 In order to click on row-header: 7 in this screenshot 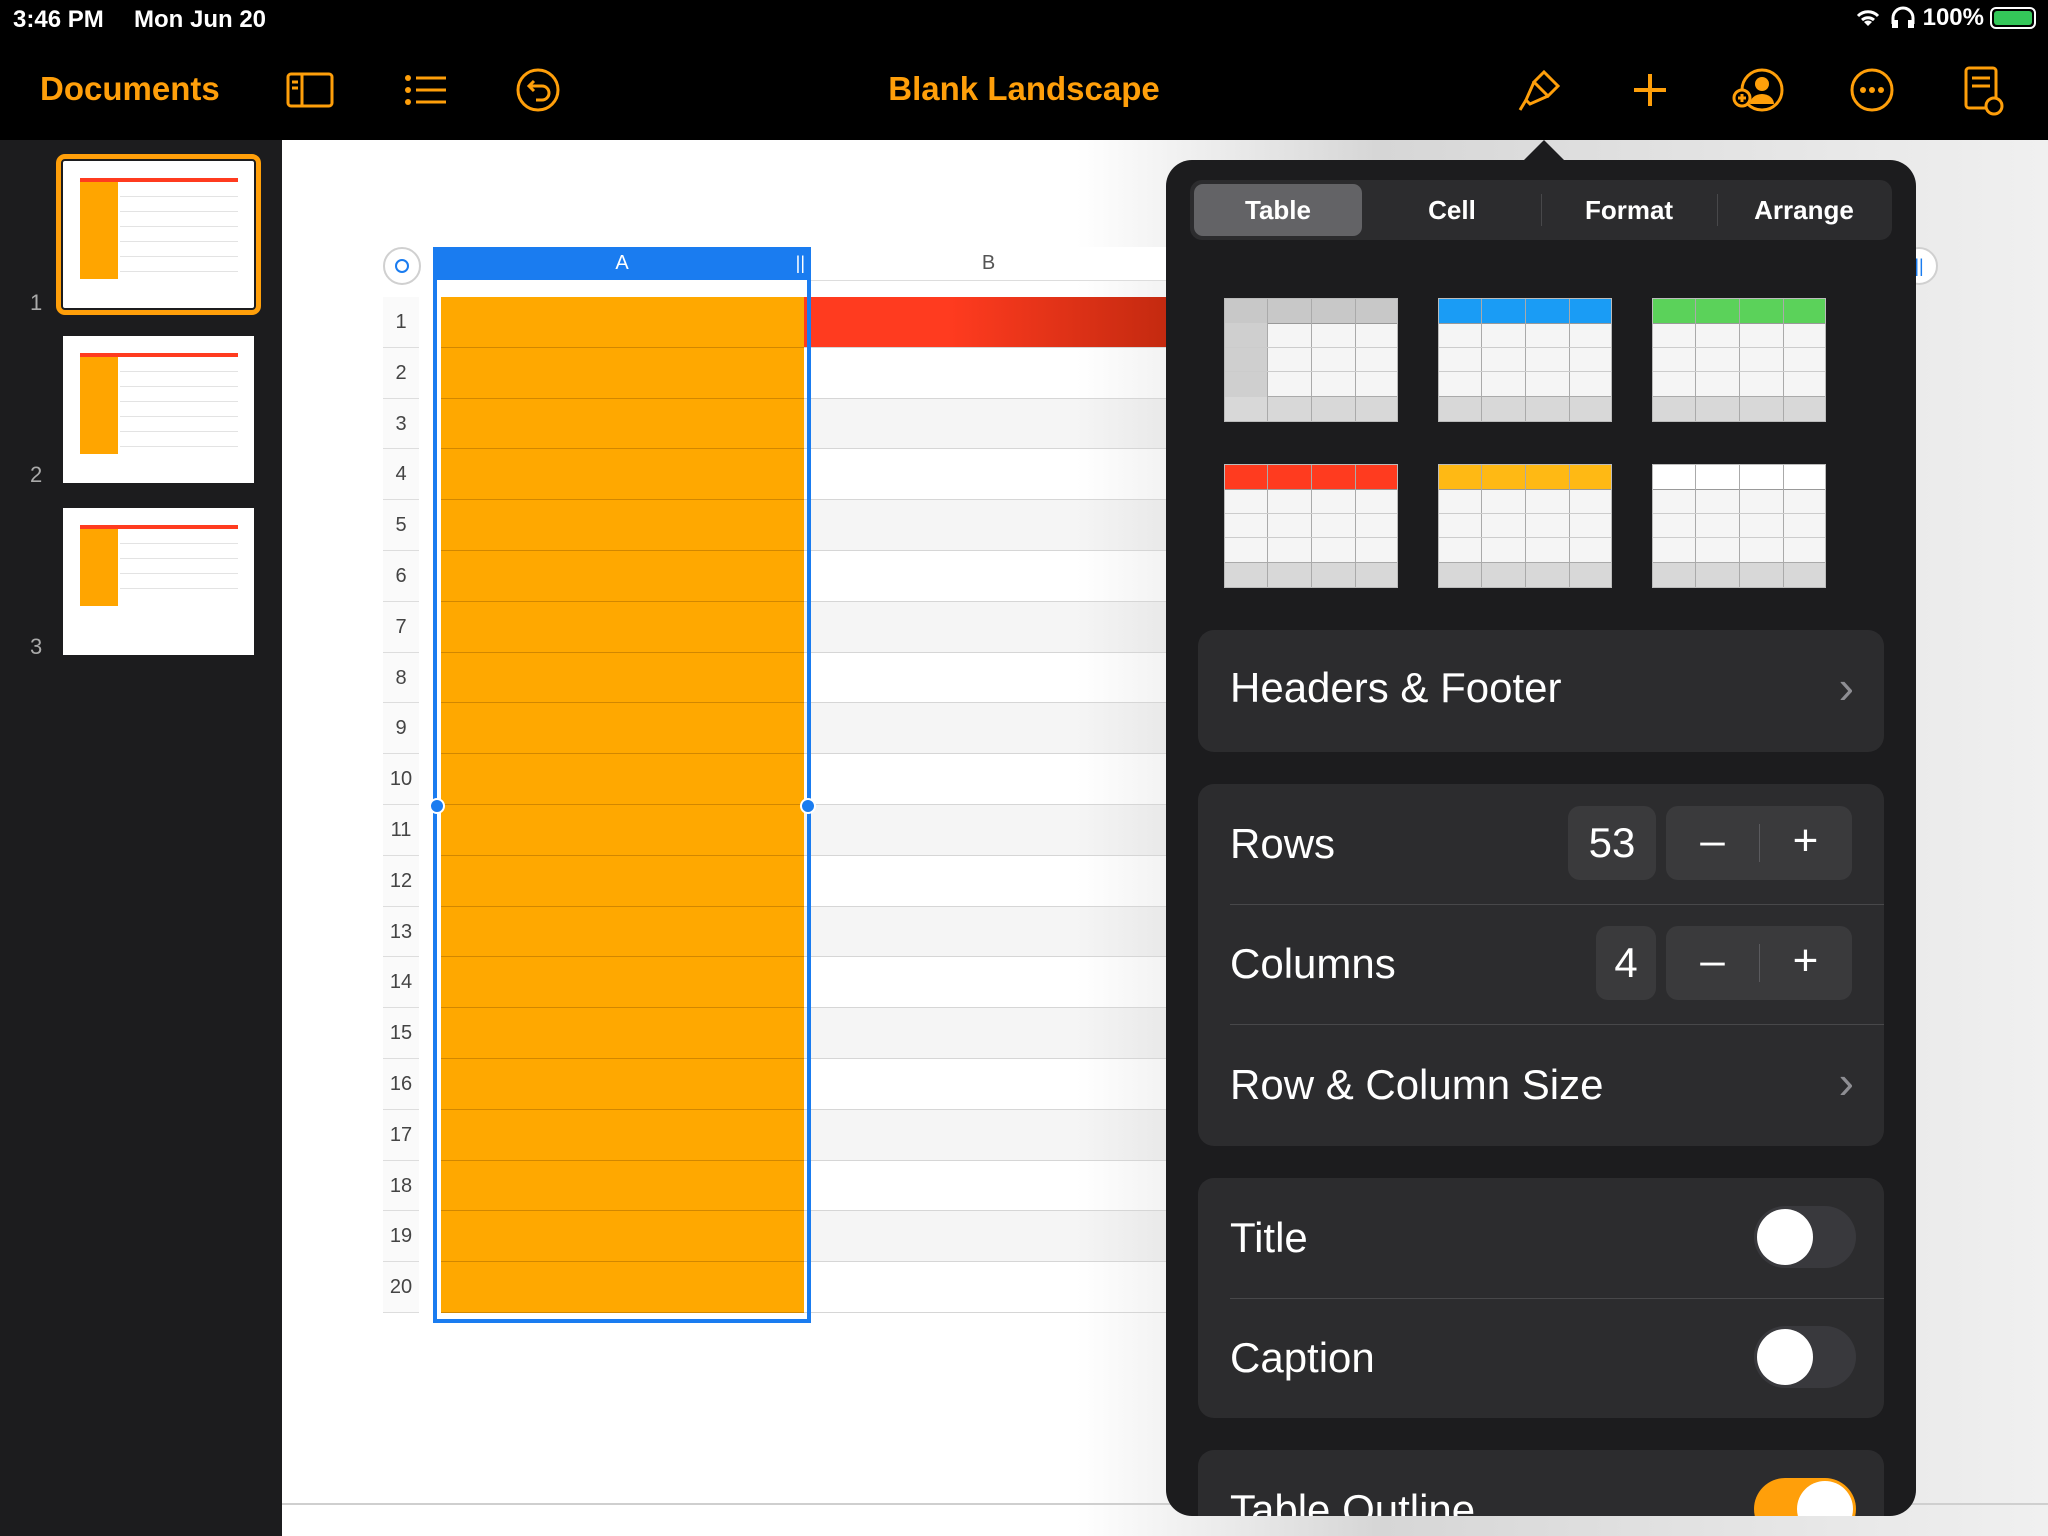, I will do `click(401, 627)`.